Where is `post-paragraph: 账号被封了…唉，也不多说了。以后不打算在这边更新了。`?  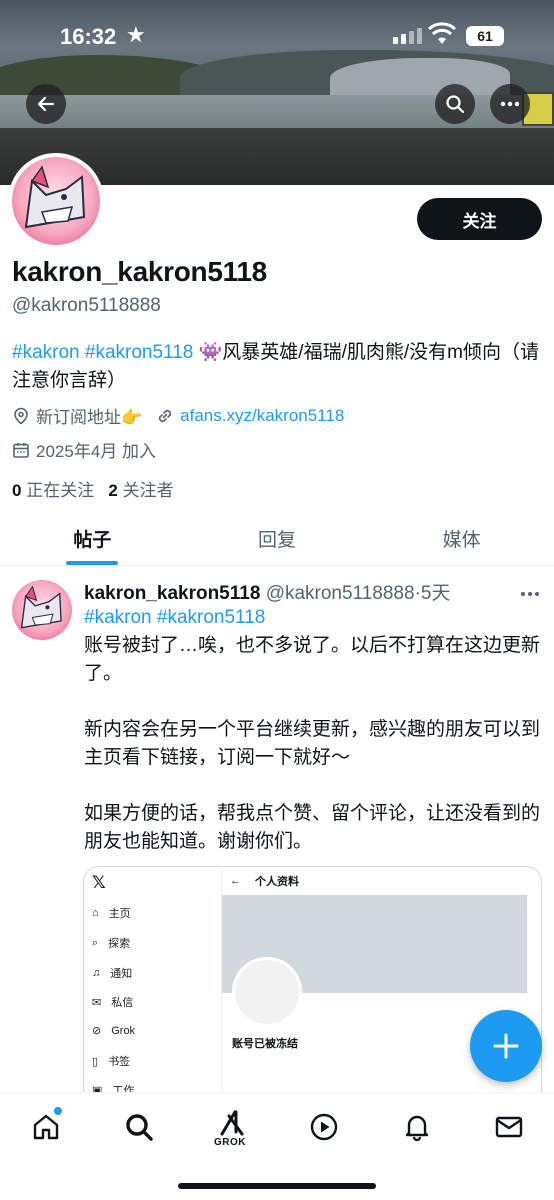 post-paragraph: 账号被封了…唉，也不多说了。以后不打算在这边更新了。 is located at coordinates (312, 659).